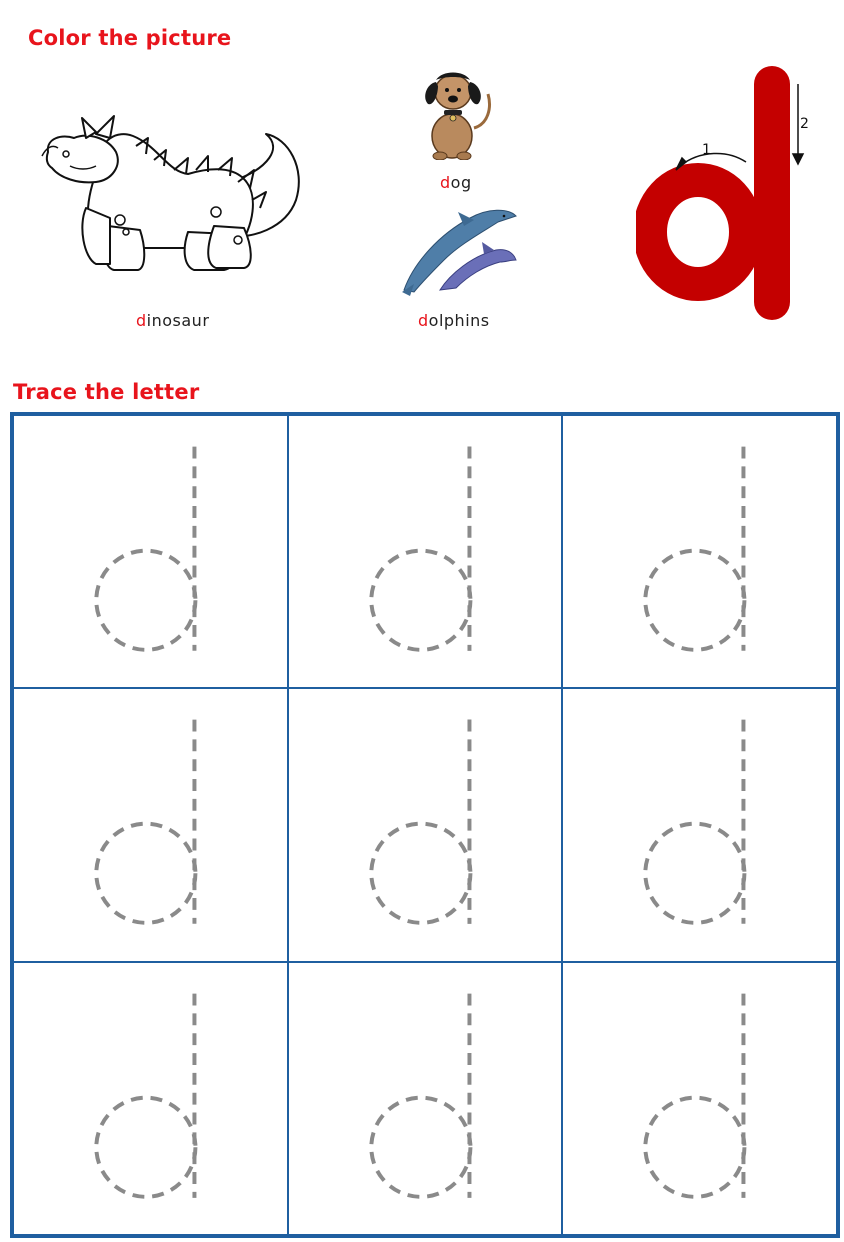  Describe the element at coordinates (699, 232) in the screenshot. I see `letter-d-bowl` at that location.